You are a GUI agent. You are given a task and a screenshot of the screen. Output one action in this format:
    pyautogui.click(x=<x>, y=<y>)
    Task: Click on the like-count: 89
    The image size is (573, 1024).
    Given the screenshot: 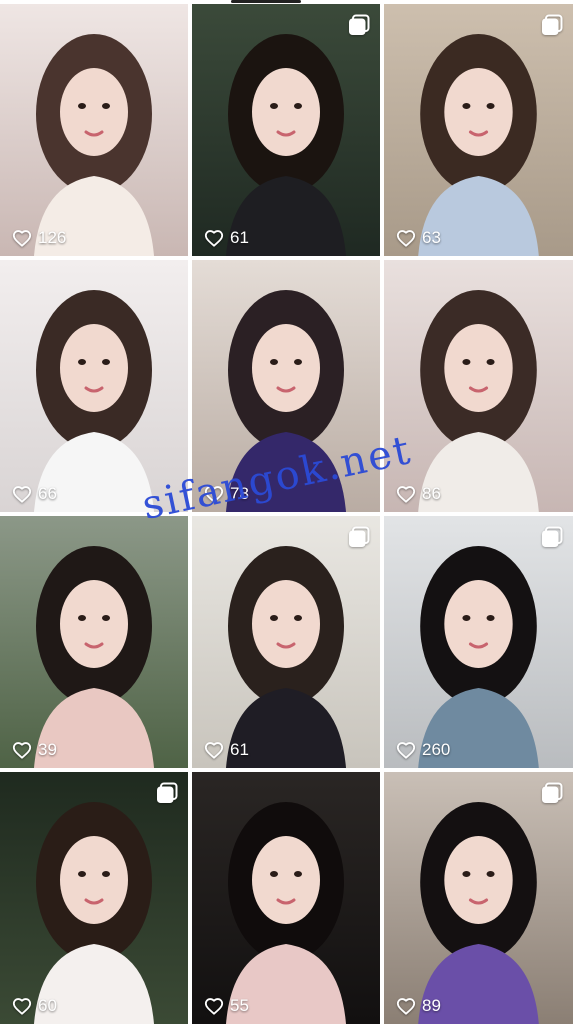 What is the action you would take?
    pyautogui.click(x=418, y=1006)
    